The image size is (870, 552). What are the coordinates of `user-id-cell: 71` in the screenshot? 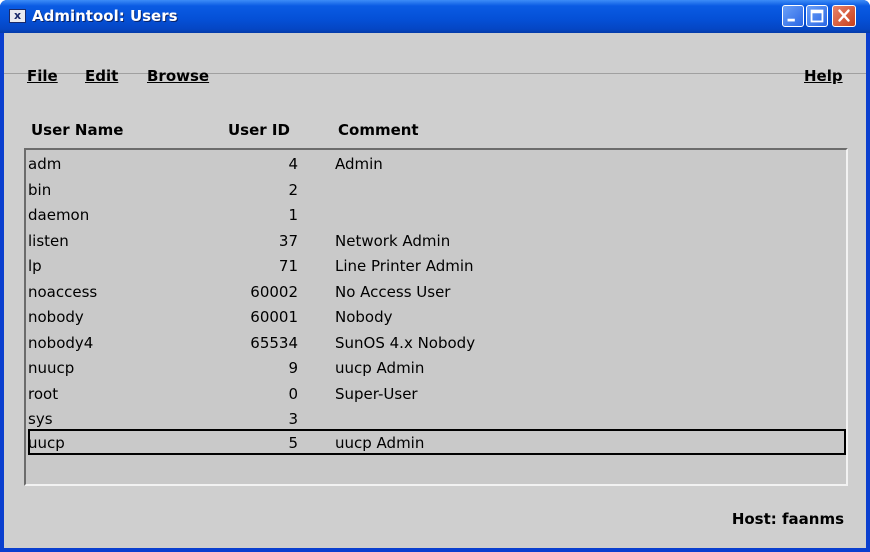 It's located at (288, 266).